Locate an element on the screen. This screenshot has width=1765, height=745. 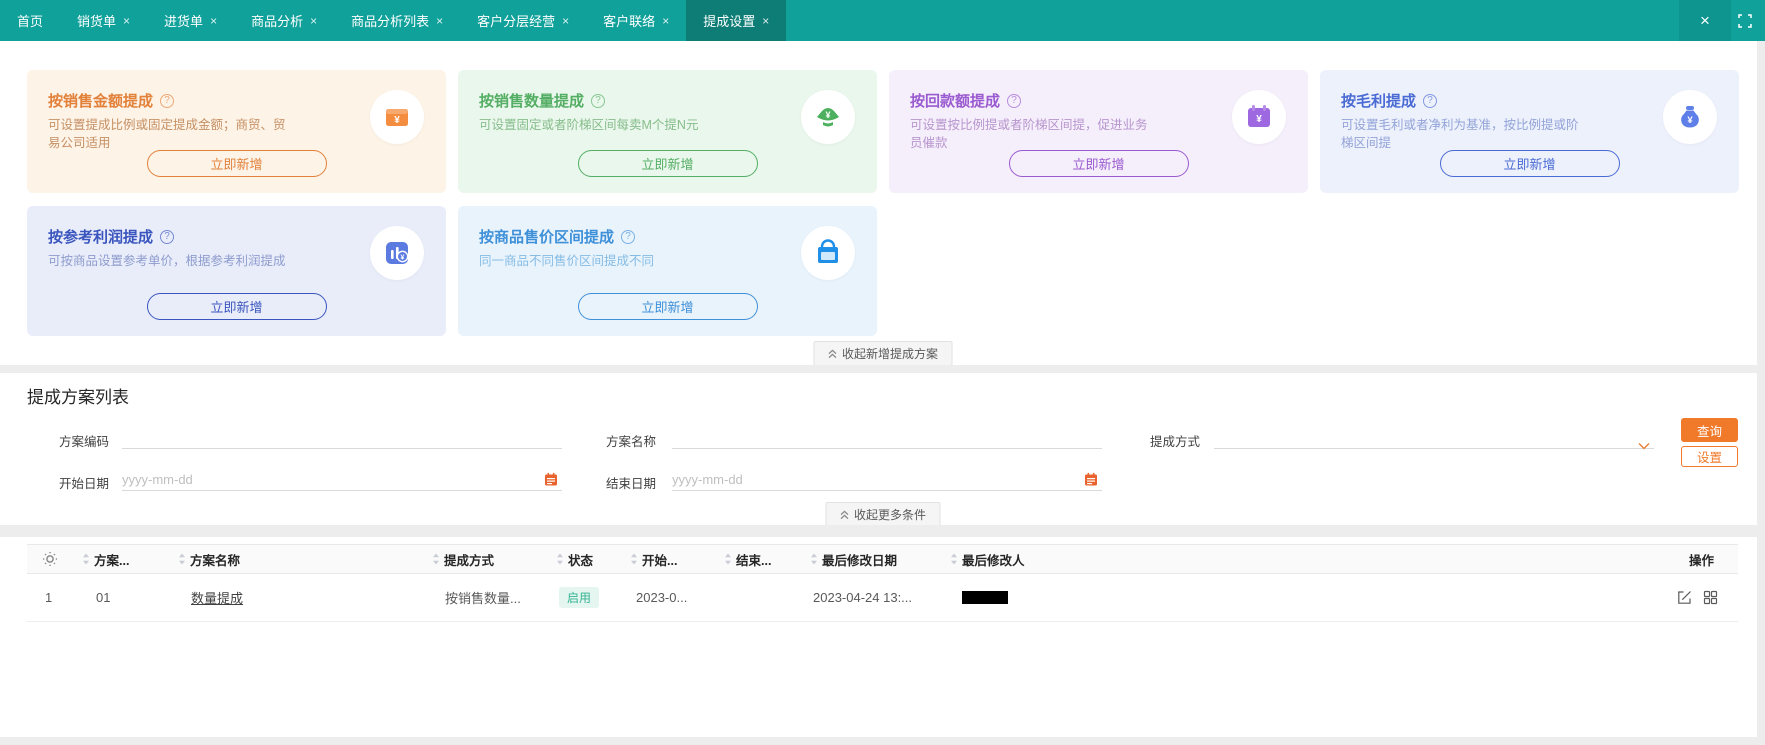
commission-method-select is located at coordinates (1434, 438).